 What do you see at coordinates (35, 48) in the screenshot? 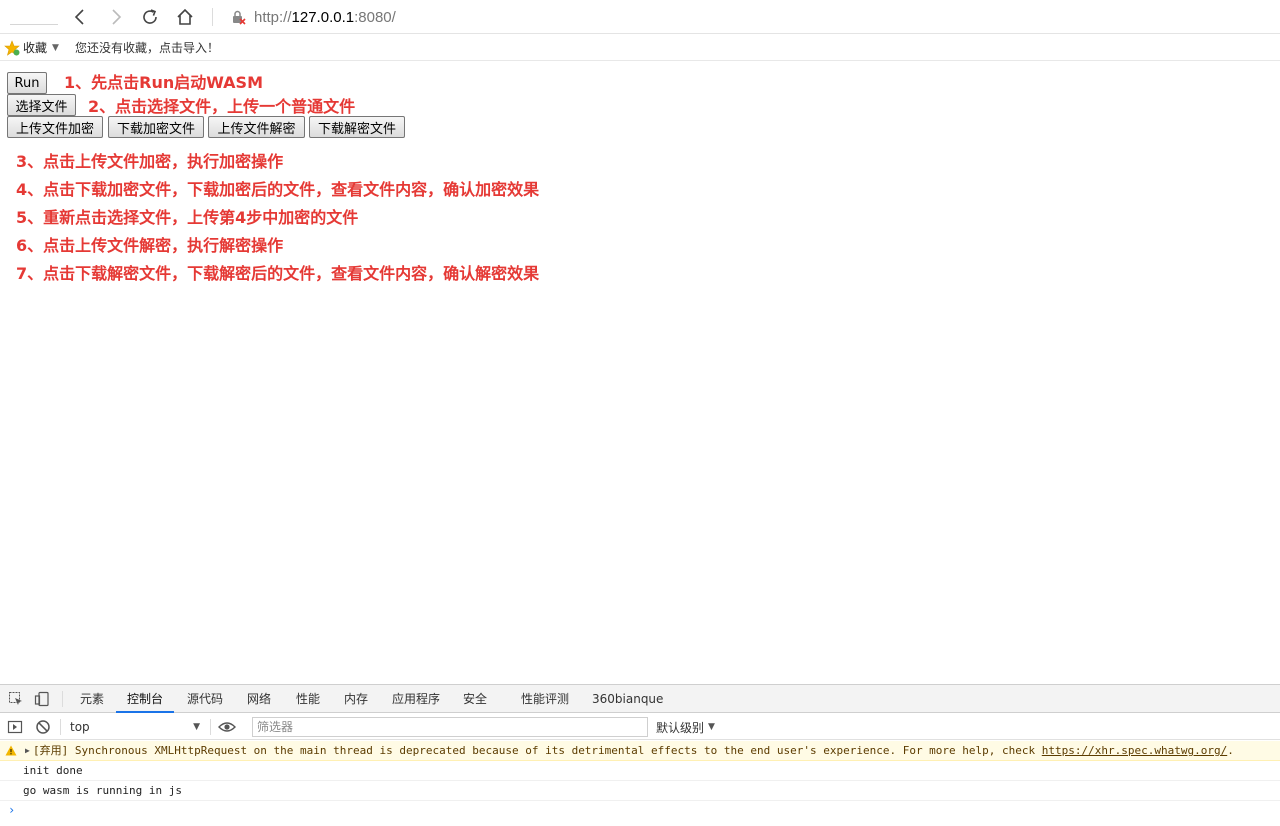
I see `bookmarks-label: 收藏` at bounding box center [35, 48].